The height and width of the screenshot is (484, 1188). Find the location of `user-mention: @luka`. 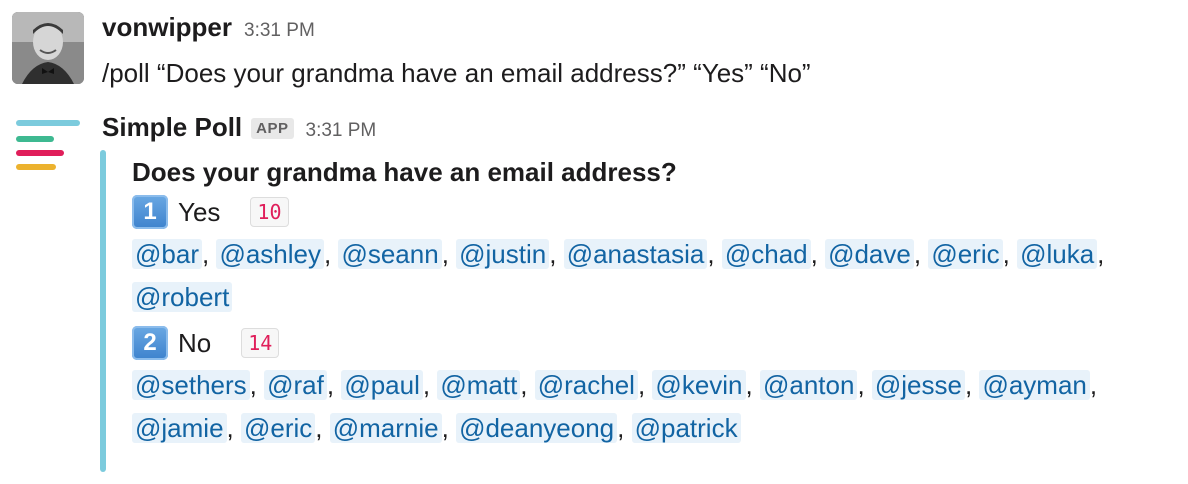

user-mention: @luka is located at coordinates (1057, 254).